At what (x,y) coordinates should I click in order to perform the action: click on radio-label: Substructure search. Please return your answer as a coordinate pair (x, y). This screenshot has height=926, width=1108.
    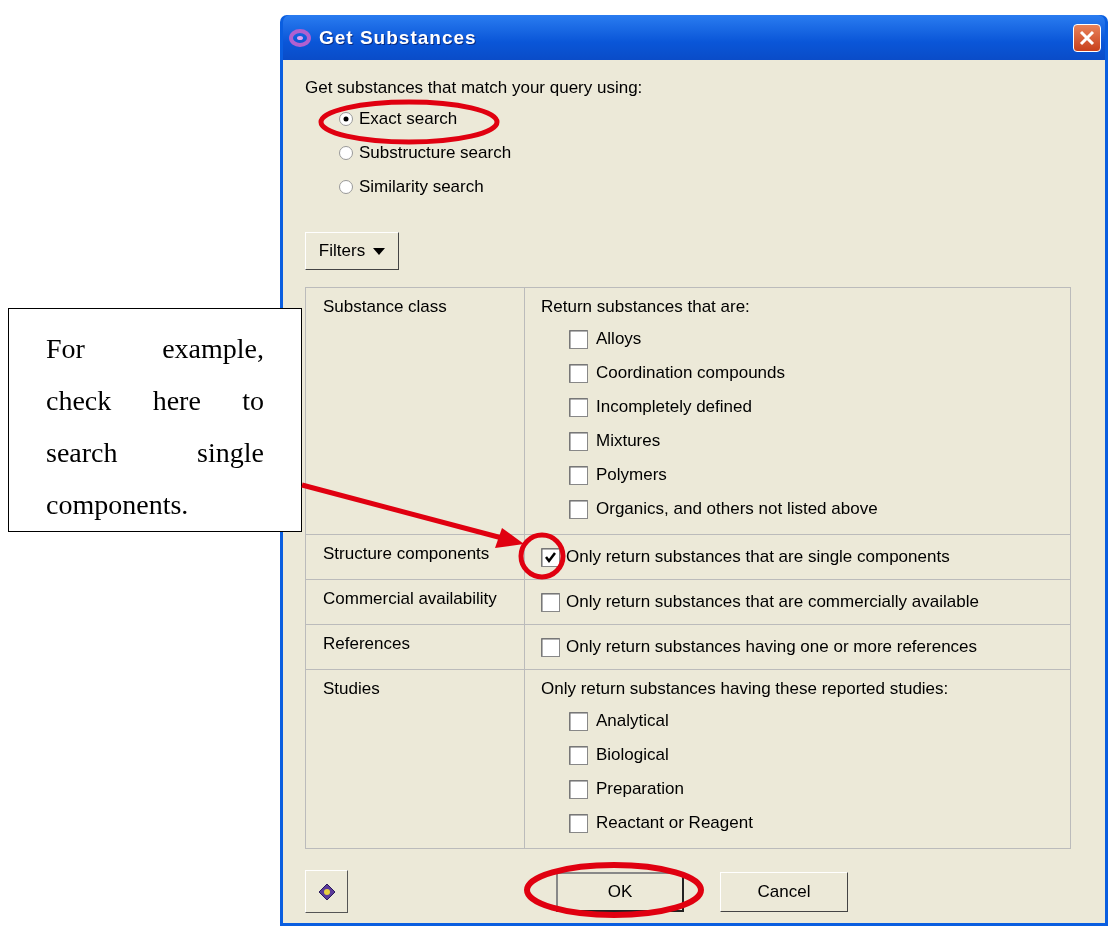
    Looking at the image, I should click on (435, 153).